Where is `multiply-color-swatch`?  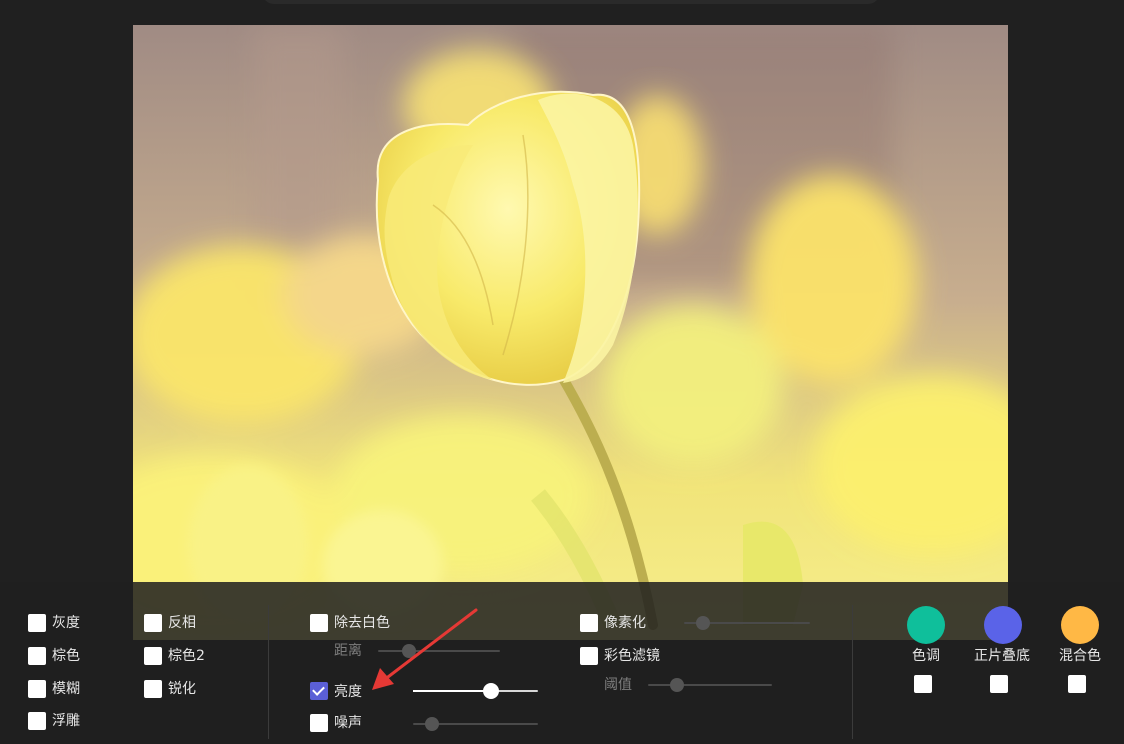
multiply-color-swatch is located at coordinates (1003, 625).